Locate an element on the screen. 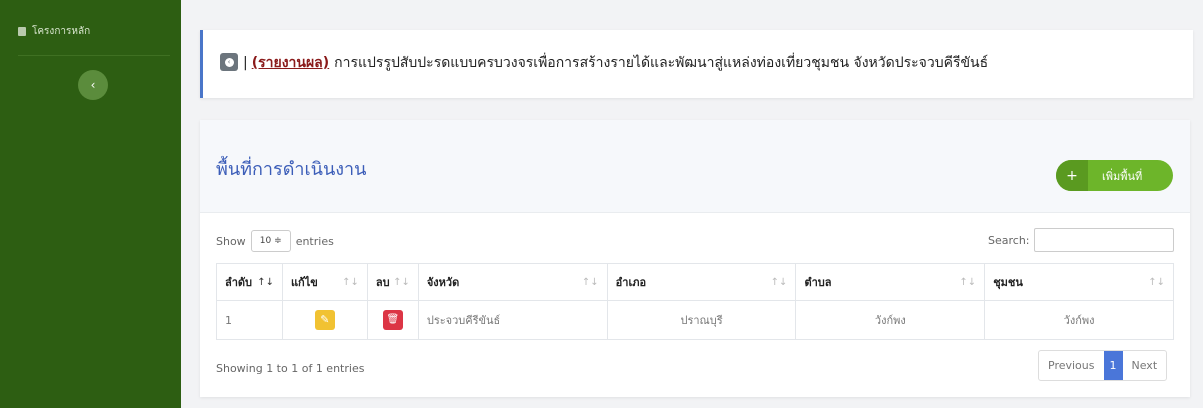 The image size is (1203, 408). add-area-button: + เพิ่มพื้นที่ is located at coordinates (1114, 175).